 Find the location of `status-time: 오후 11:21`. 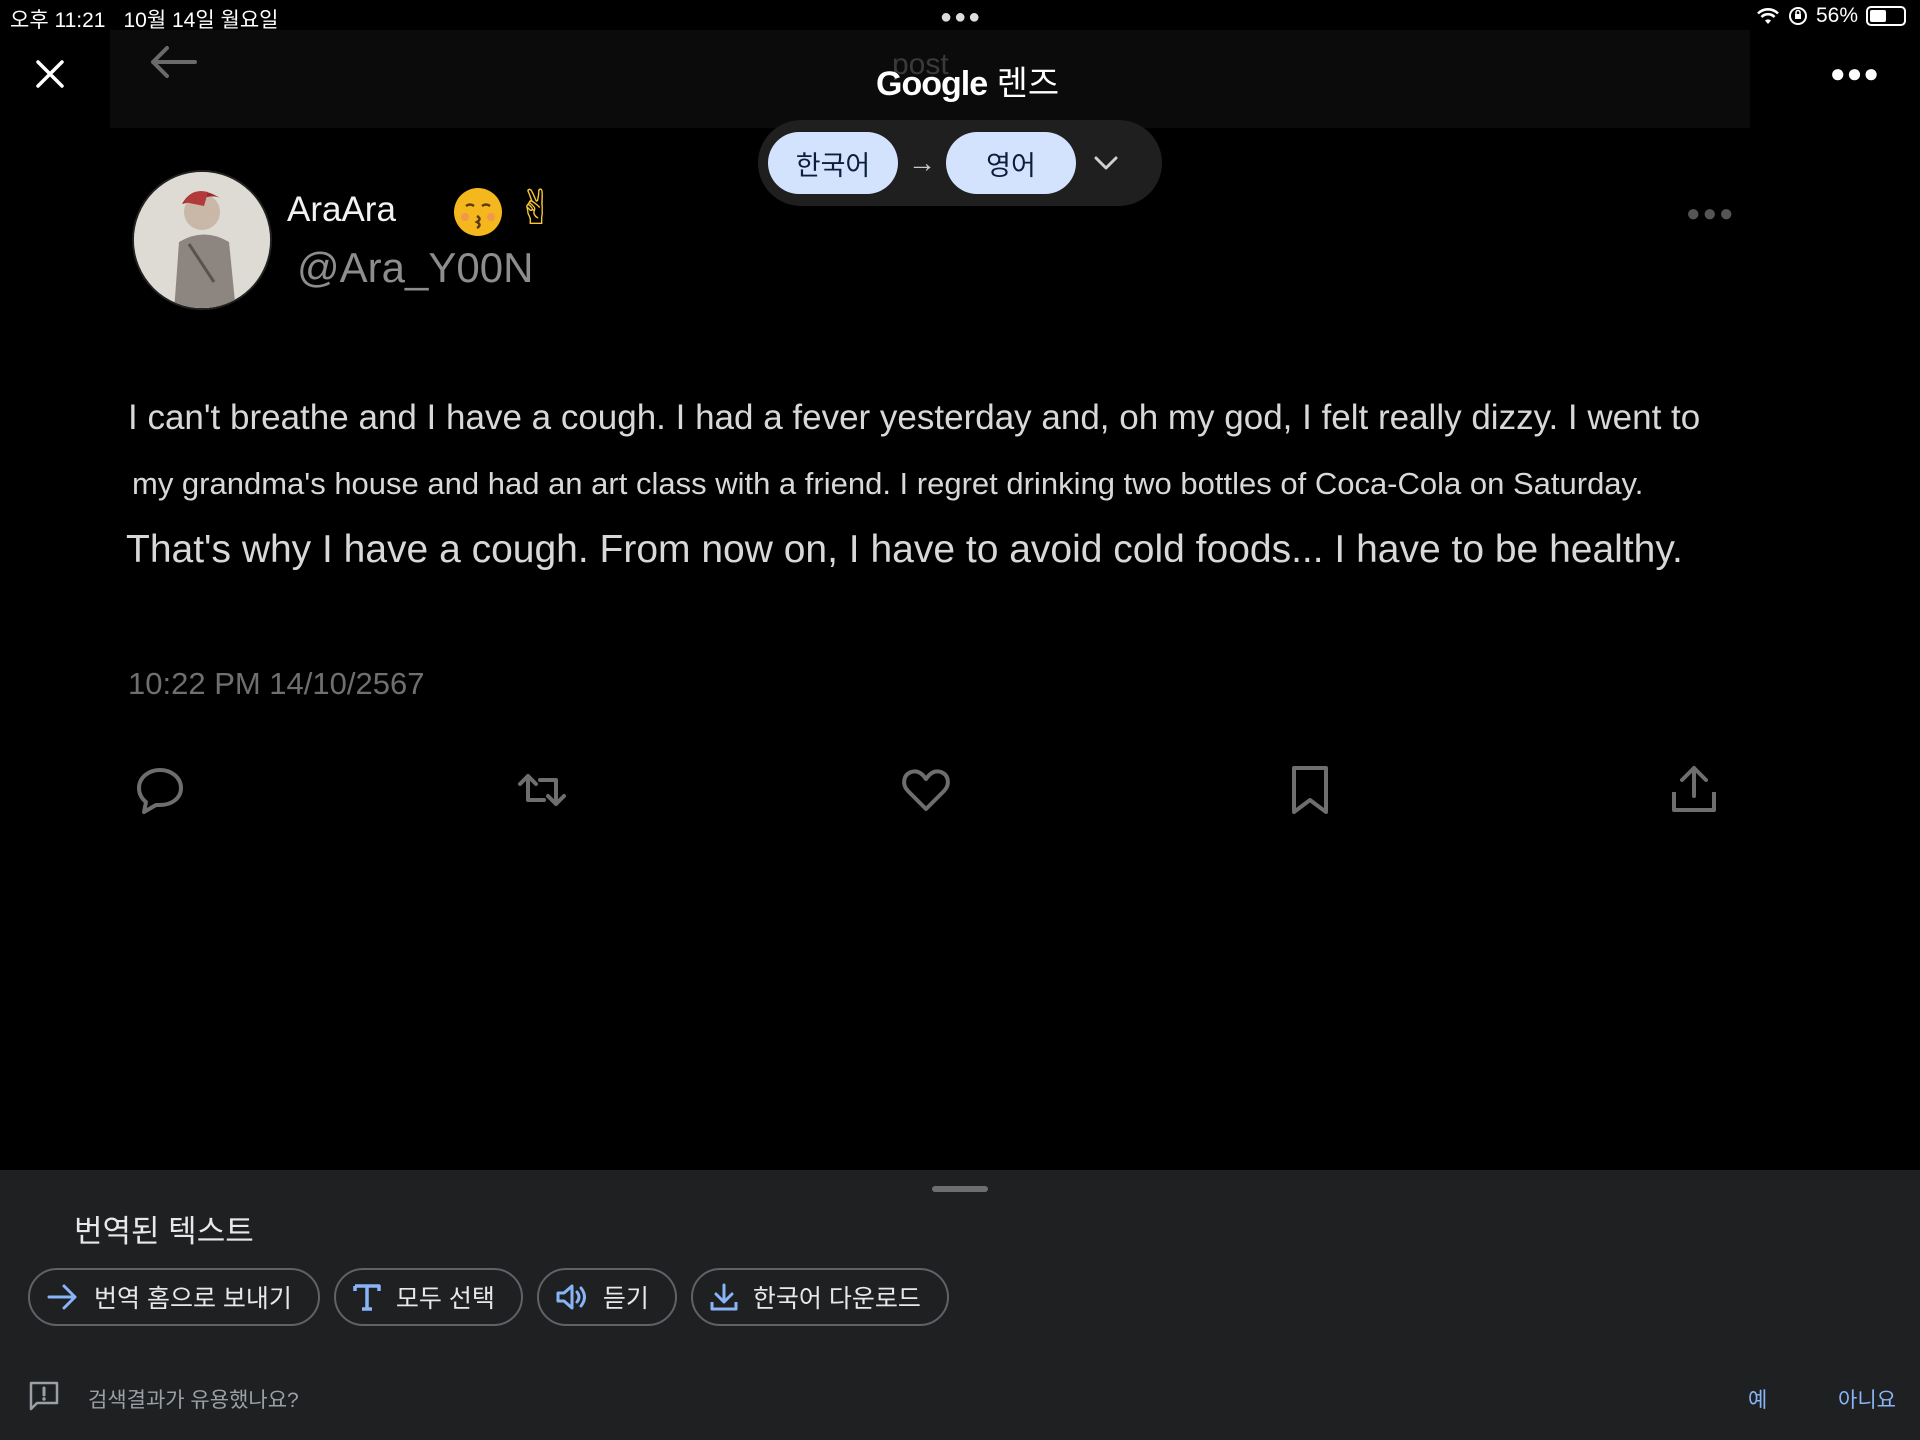

status-time: 오후 11:21 is located at coordinates (58, 20).